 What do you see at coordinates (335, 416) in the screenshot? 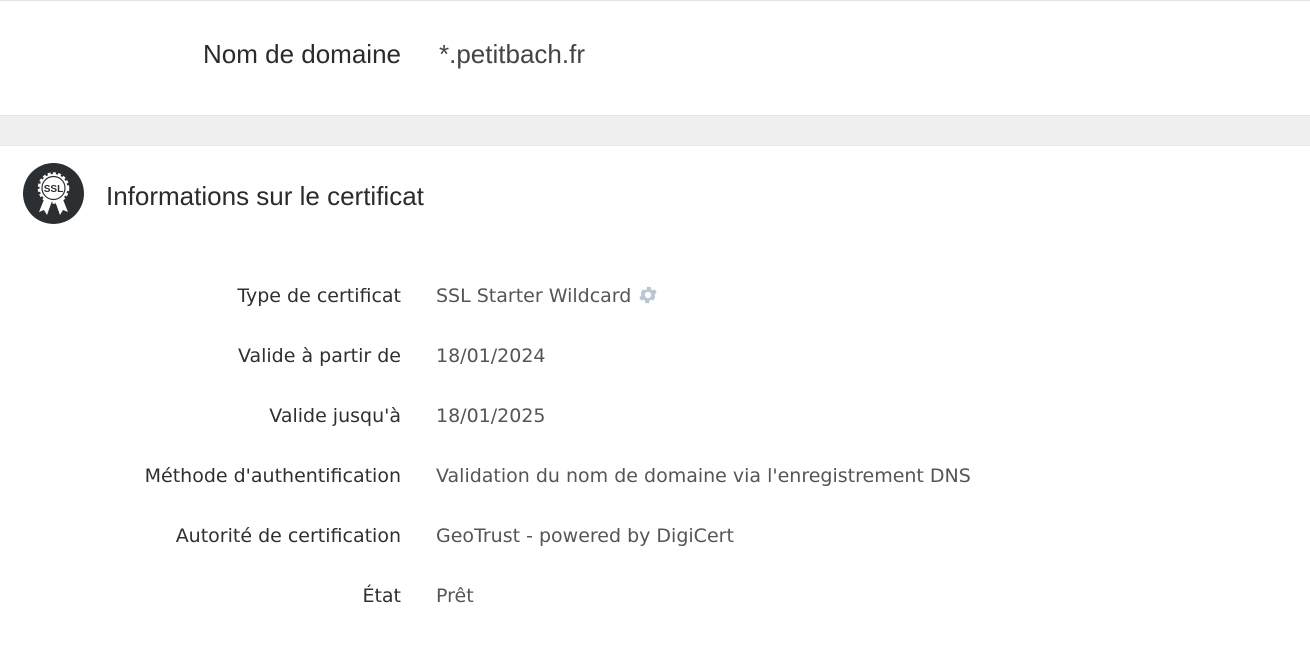
I see `valid-until-label: Valide jusqu'à` at bounding box center [335, 416].